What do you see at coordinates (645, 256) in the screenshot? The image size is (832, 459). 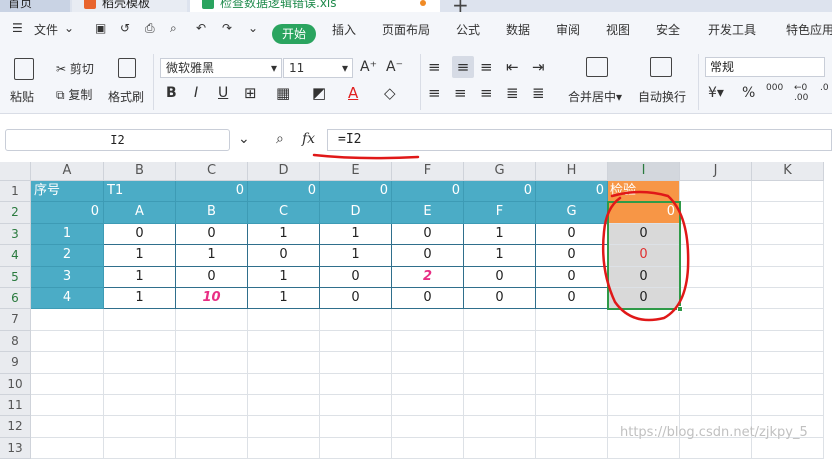 I see `annotation-circle` at bounding box center [645, 256].